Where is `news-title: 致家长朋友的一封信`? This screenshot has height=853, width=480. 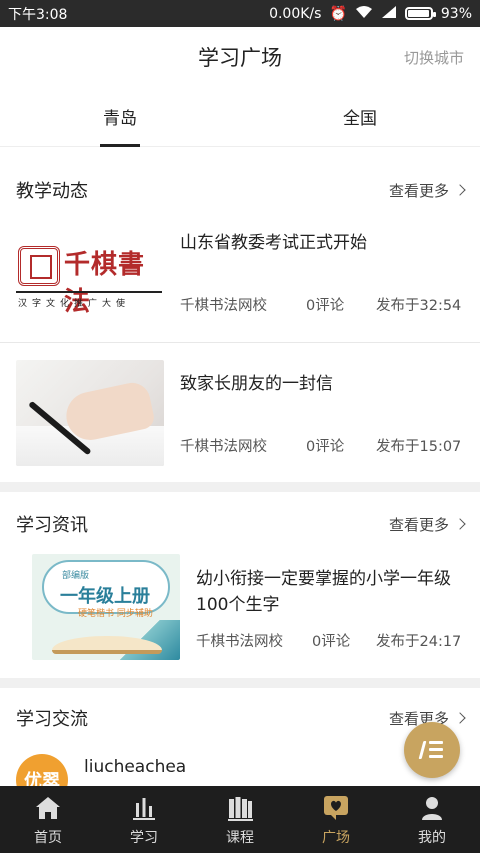
news-title: 致家长朋友的一封信 is located at coordinates (256, 384).